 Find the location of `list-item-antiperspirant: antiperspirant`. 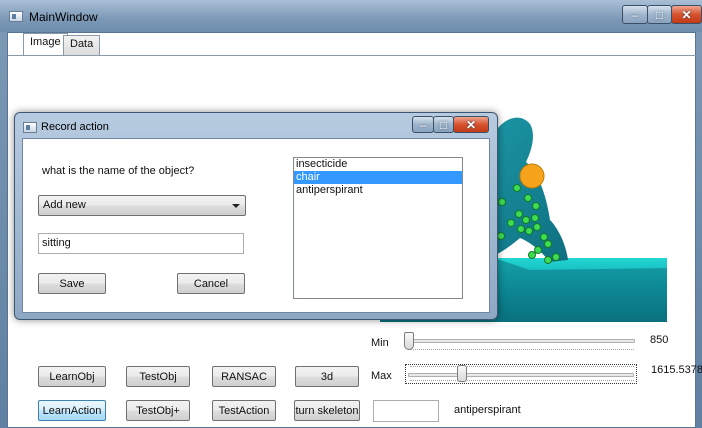

list-item-antiperspirant: antiperspirant is located at coordinates (378, 190).